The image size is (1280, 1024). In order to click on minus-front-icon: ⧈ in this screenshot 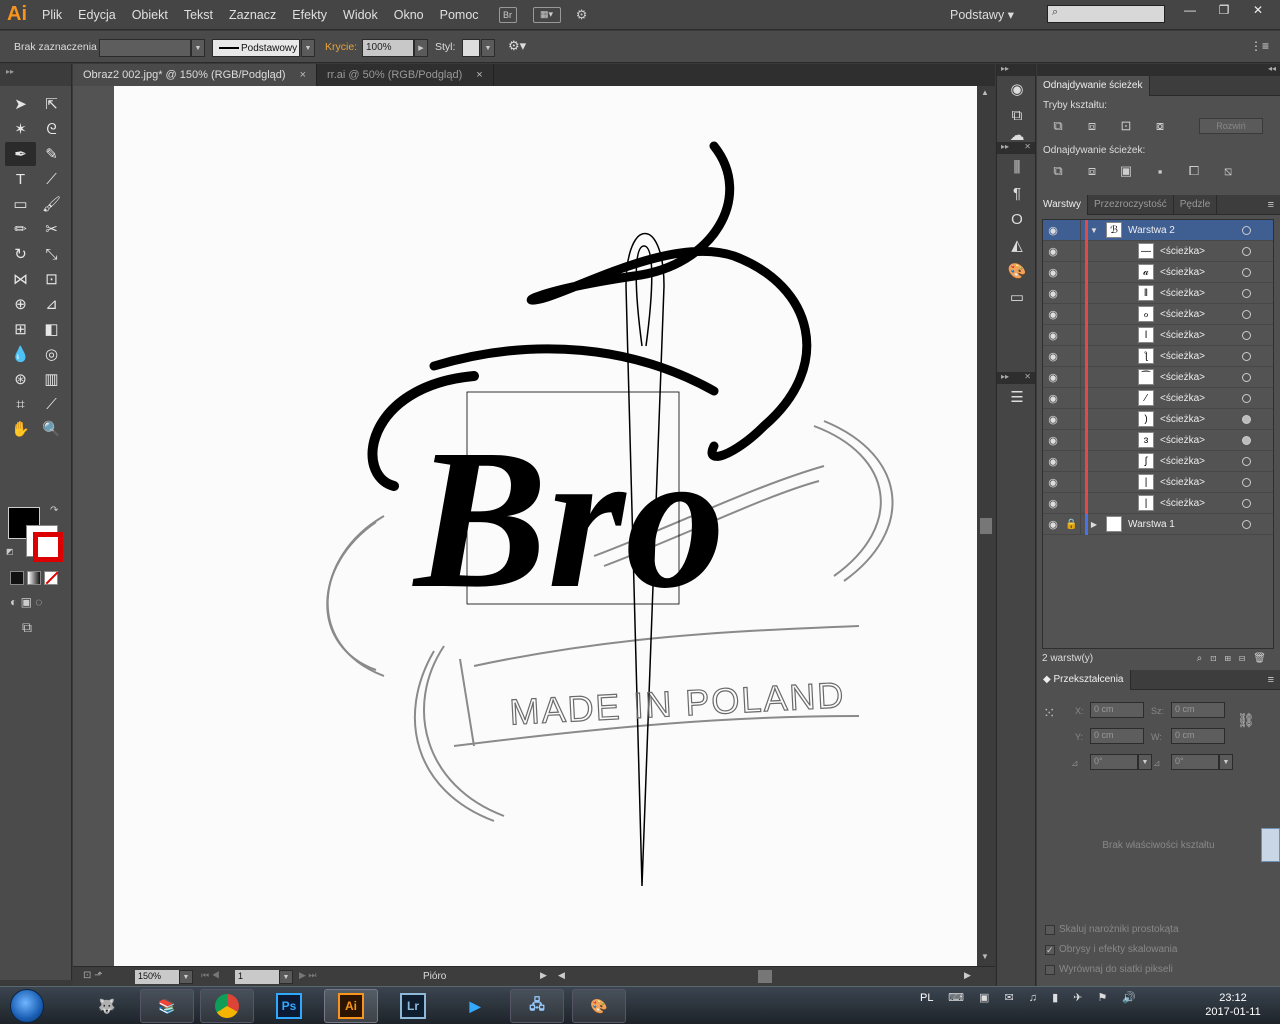, I will do `click(1092, 126)`.